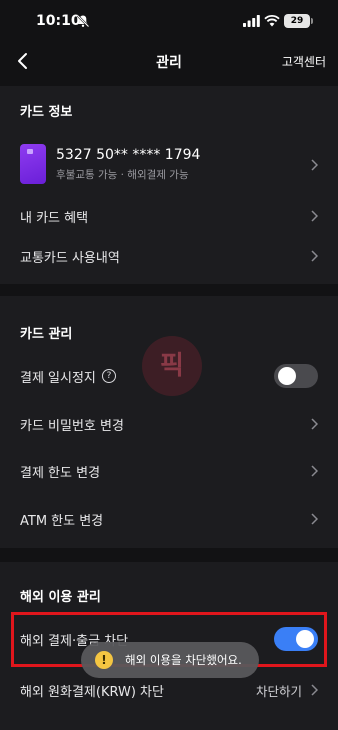 The image size is (338, 730). Describe the element at coordinates (287, 376) in the screenshot. I see `toggle-knob` at that location.